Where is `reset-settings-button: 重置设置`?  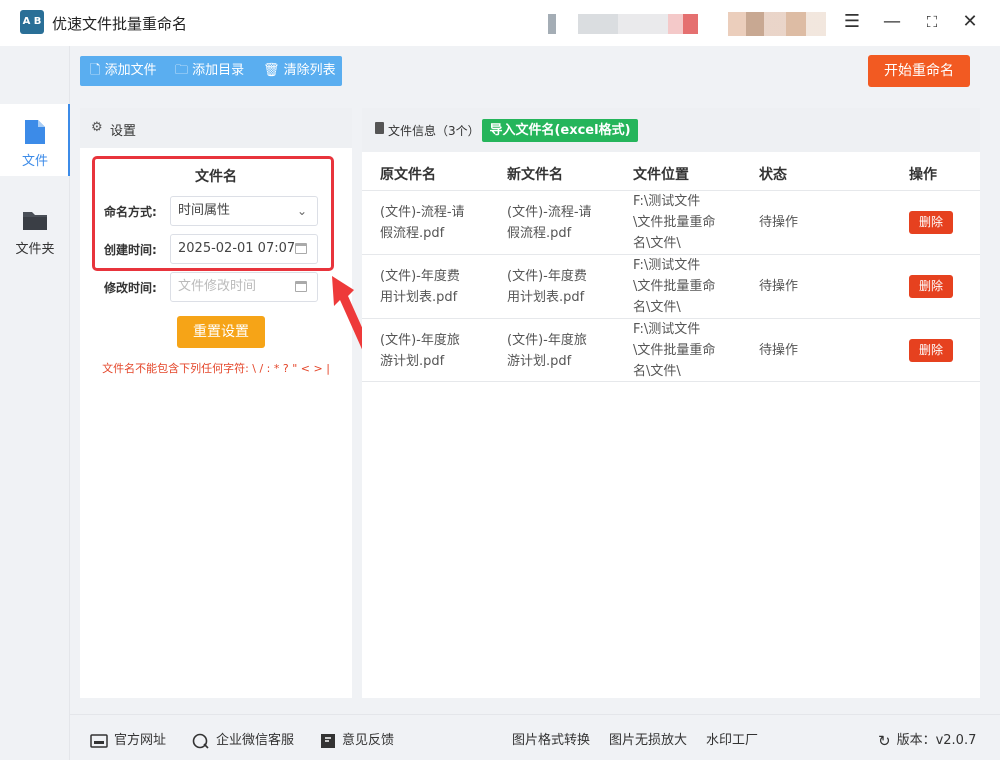
reset-settings-button: 重置设置 is located at coordinates (221, 332).